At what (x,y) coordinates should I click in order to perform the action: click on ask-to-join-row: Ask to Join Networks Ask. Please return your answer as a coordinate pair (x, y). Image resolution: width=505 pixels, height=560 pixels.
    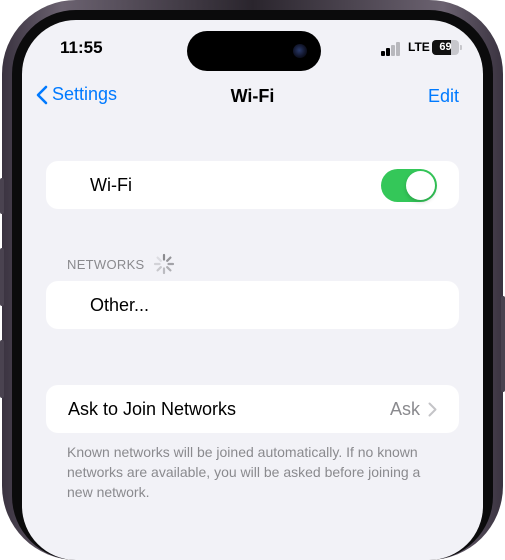
    Looking at the image, I should click on (252, 409).